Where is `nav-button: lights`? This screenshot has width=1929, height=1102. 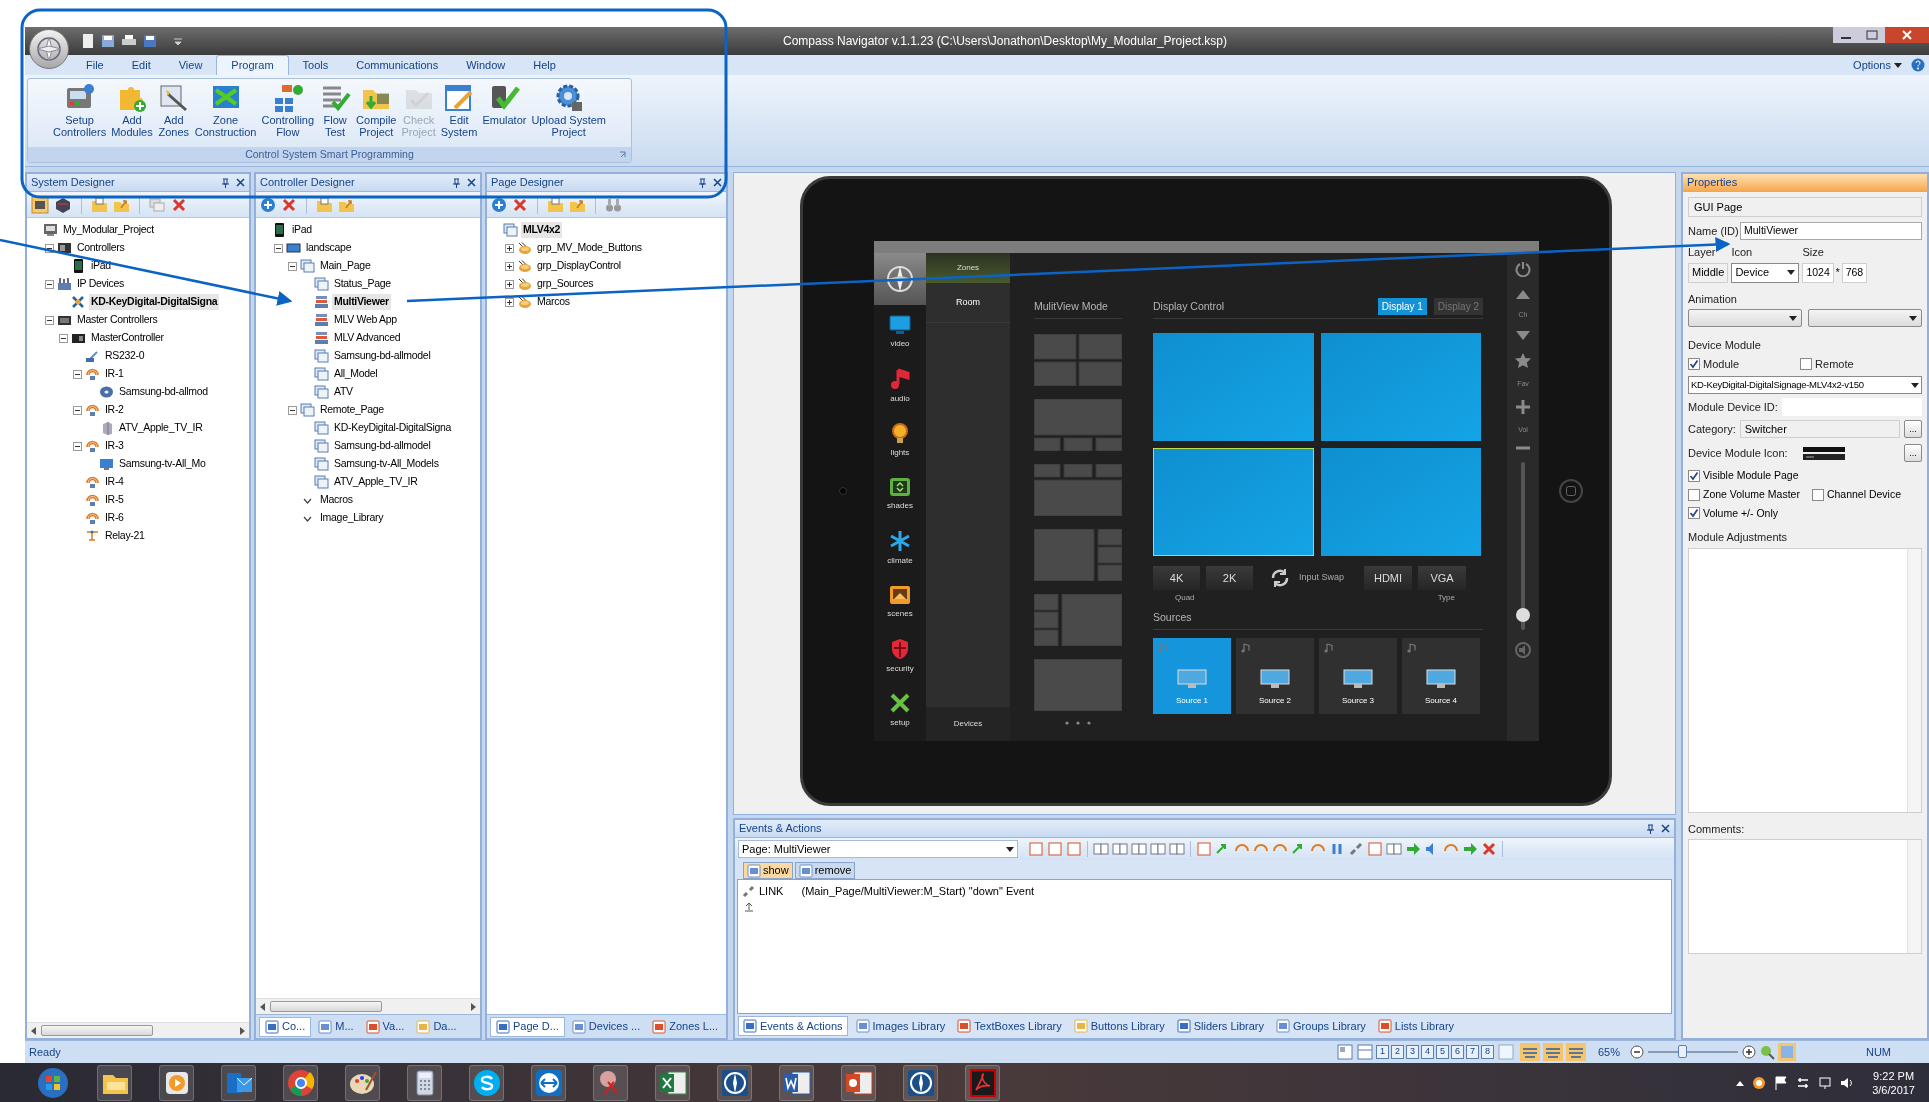 nav-button: lights is located at coordinates (900, 440).